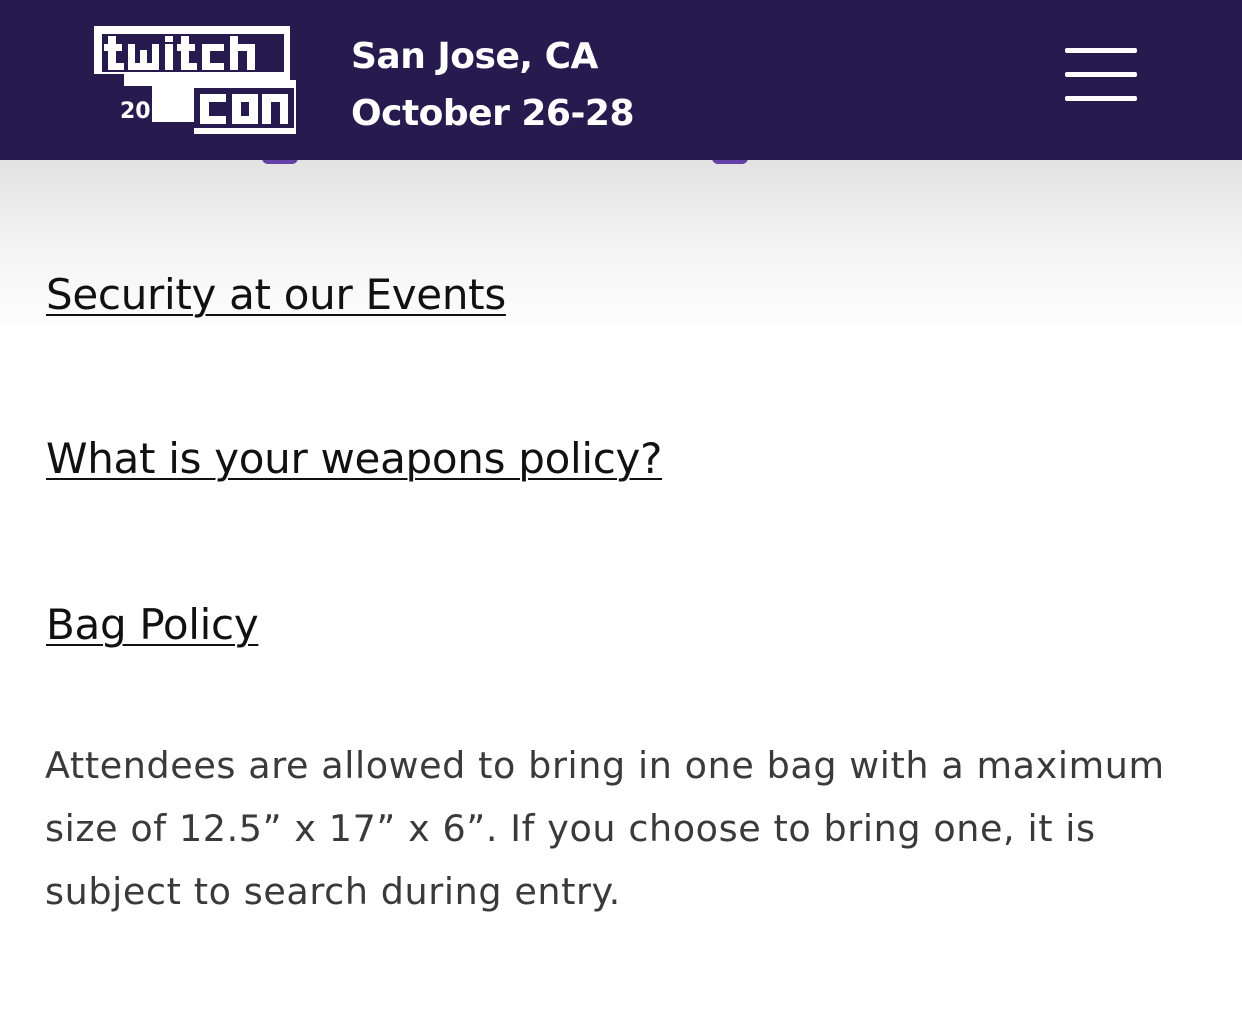 This screenshot has height=1025, width=1242. I want to click on event-location: San Jose, CA, so click(474, 56).